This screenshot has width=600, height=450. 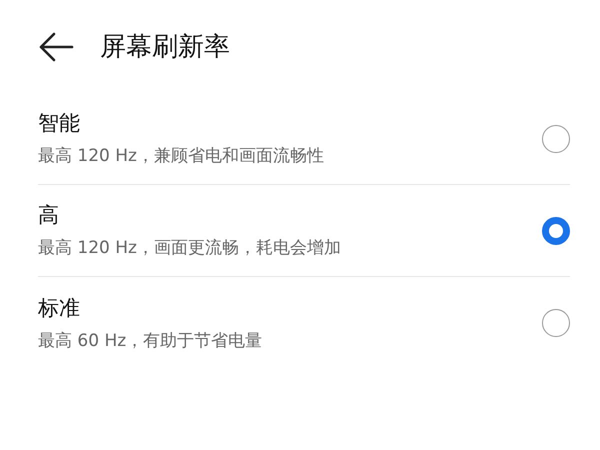 I want to click on page-title: 屏幕刷新率, so click(x=165, y=47).